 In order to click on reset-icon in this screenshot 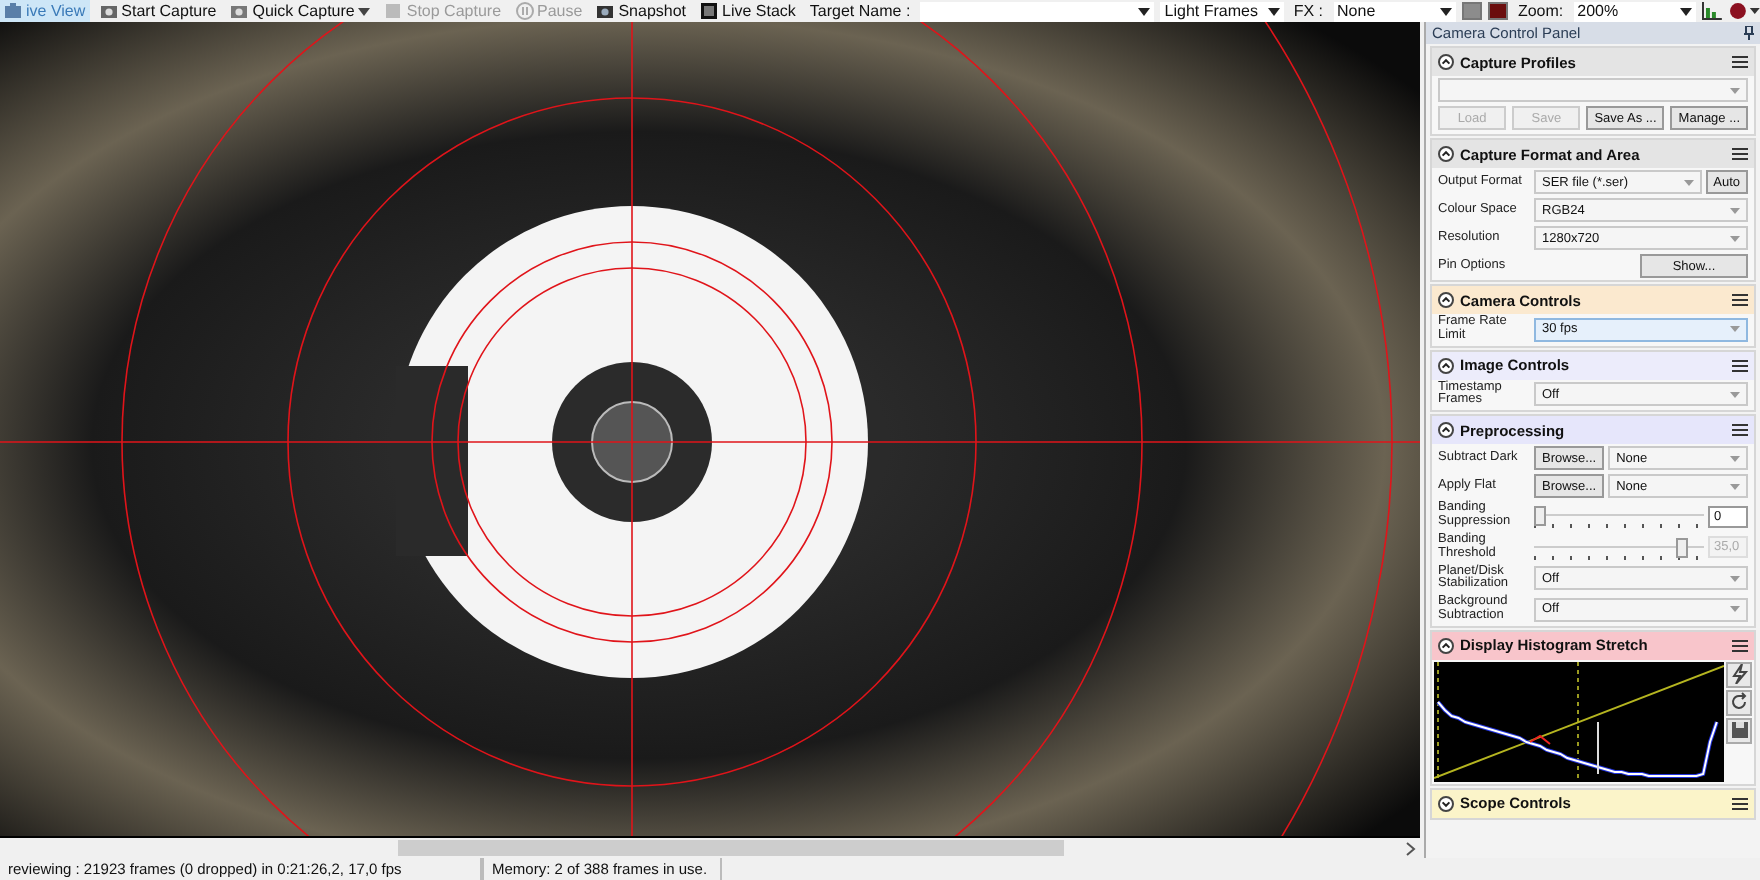, I will do `click(1739, 702)`.